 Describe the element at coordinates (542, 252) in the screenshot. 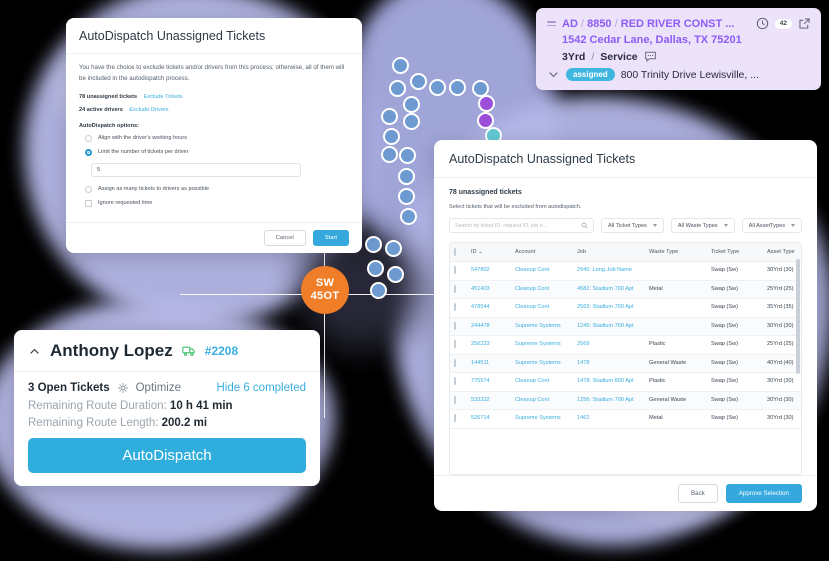

I see `column-header-account: Account` at that location.